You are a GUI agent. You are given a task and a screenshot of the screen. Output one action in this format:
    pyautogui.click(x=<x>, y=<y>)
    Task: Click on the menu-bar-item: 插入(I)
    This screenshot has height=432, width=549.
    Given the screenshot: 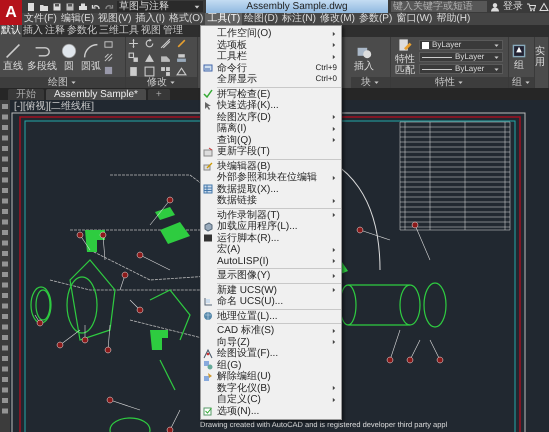 What is the action you would take?
    pyautogui.click(x=150, y=19)
    